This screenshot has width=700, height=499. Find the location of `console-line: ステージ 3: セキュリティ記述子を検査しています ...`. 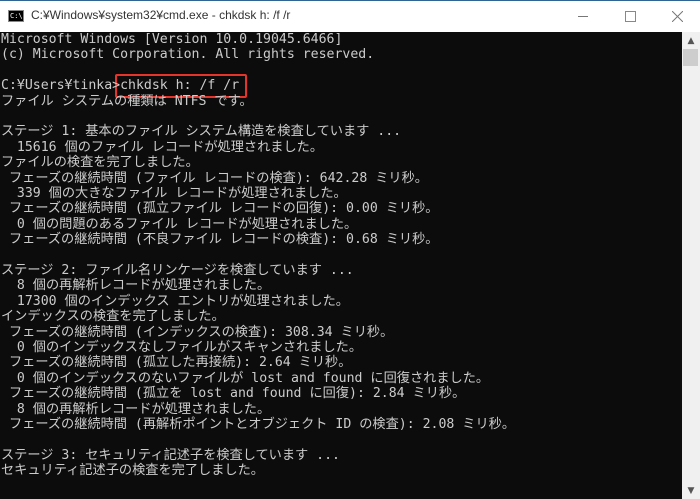

console-line: ステージ 3: セキュリティ記述子を検査しています ... is located at coordinates (170, 455).